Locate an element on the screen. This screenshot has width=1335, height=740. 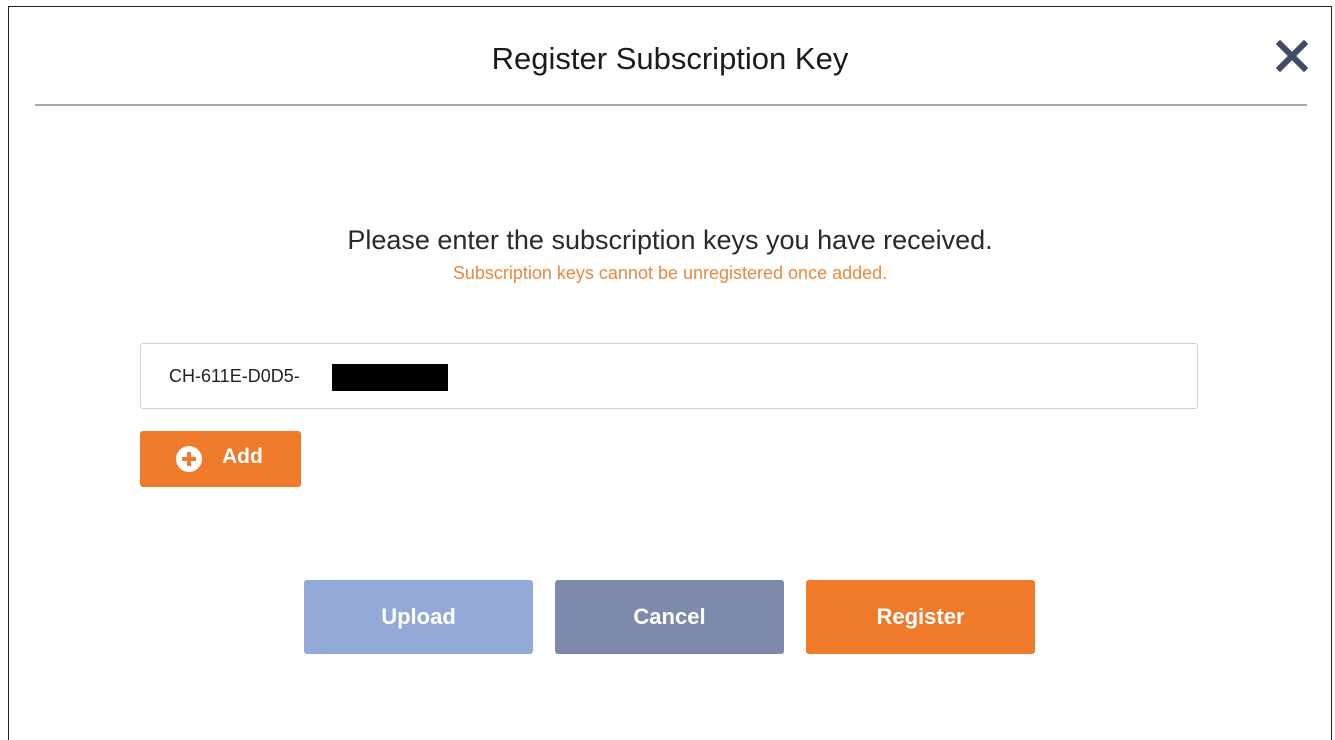
add-key-button: Add is located at coordinates (220, 459).